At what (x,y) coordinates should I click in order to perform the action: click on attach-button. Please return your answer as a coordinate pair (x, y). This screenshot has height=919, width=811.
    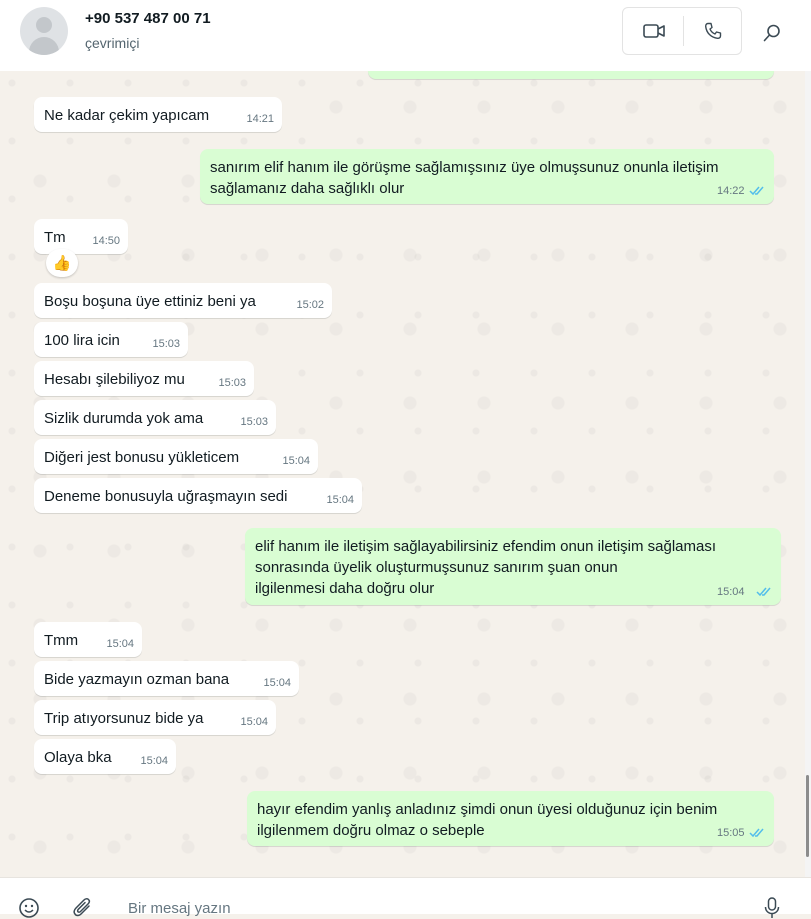
    Looking at the image, I should click on (83, 908).